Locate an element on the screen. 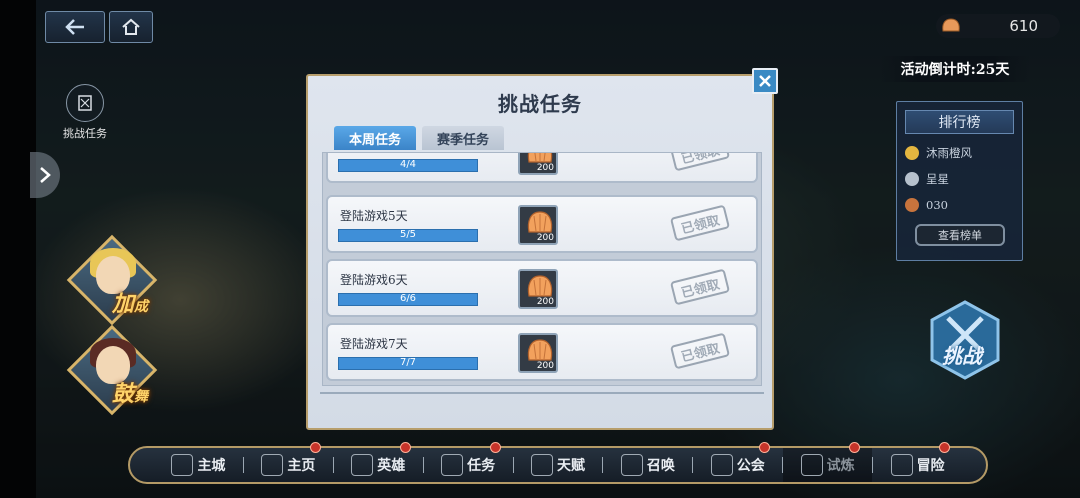  nav-label: 冒险 is located at coordinates (930, 466).